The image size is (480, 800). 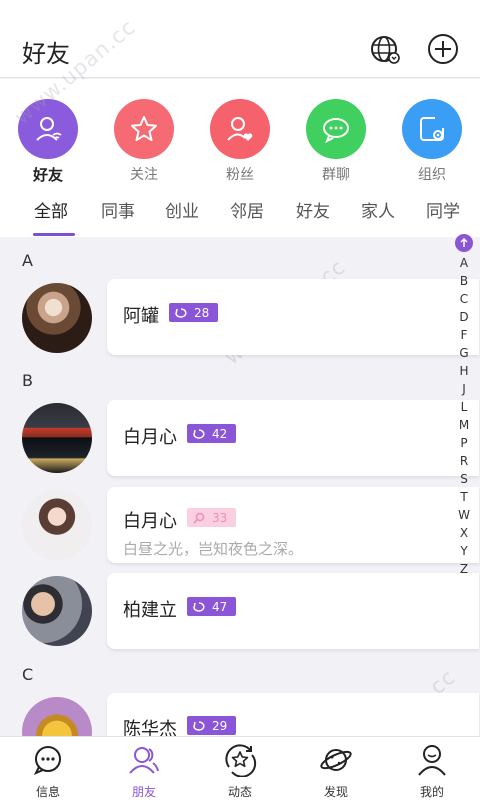 I want to click on star-icon, so click(x=144, y=129).